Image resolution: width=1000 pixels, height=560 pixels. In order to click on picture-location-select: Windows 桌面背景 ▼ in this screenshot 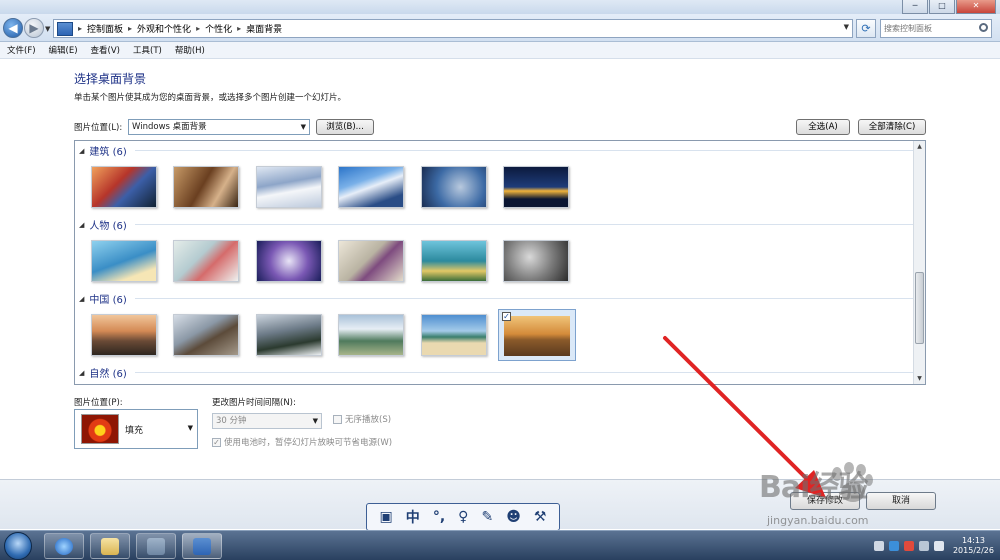, I will do `click(219, 127)`.